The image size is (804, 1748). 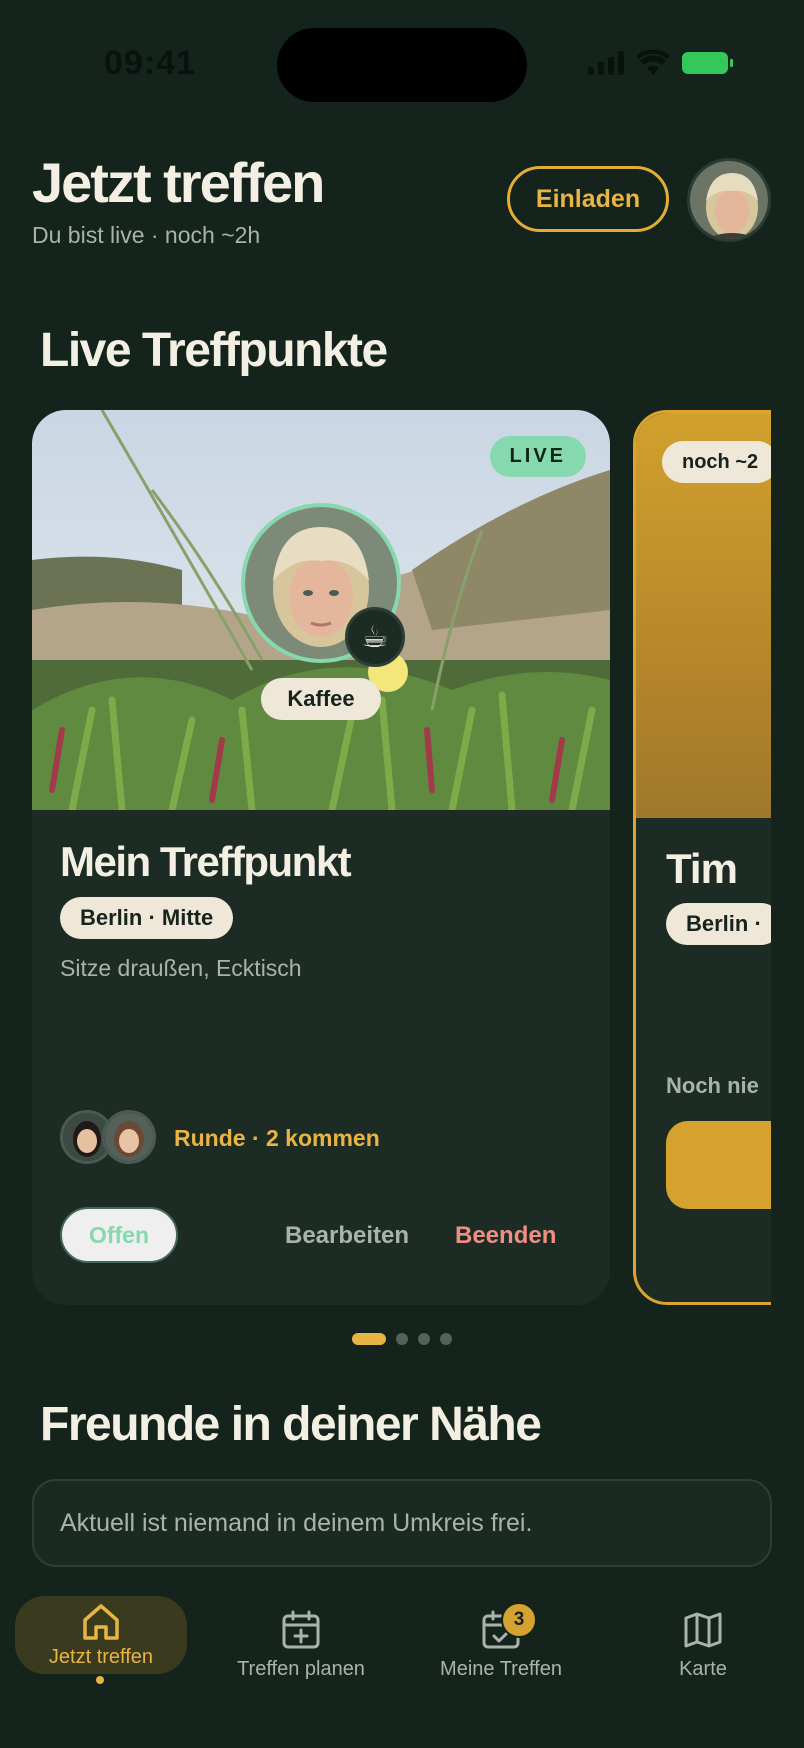 I want to click on time-remaining-pill: noch ~2, so click(x=720, y=462).